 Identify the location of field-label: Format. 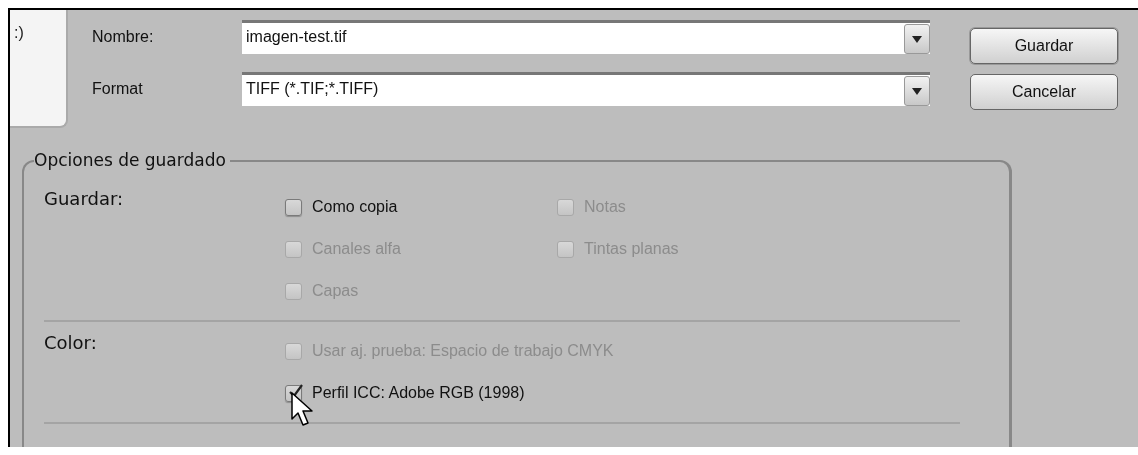
(118, 89).